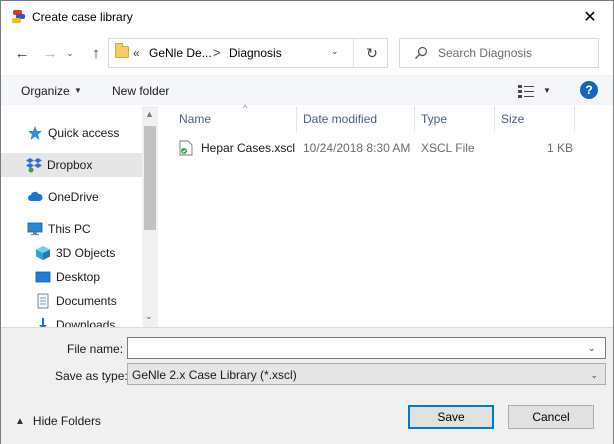 The image size is (614, 444). What do you see at coordinates (307, 17) in the screenshot?
I see `title-bar: Create case library ✕` at bounding box center [307, 17].